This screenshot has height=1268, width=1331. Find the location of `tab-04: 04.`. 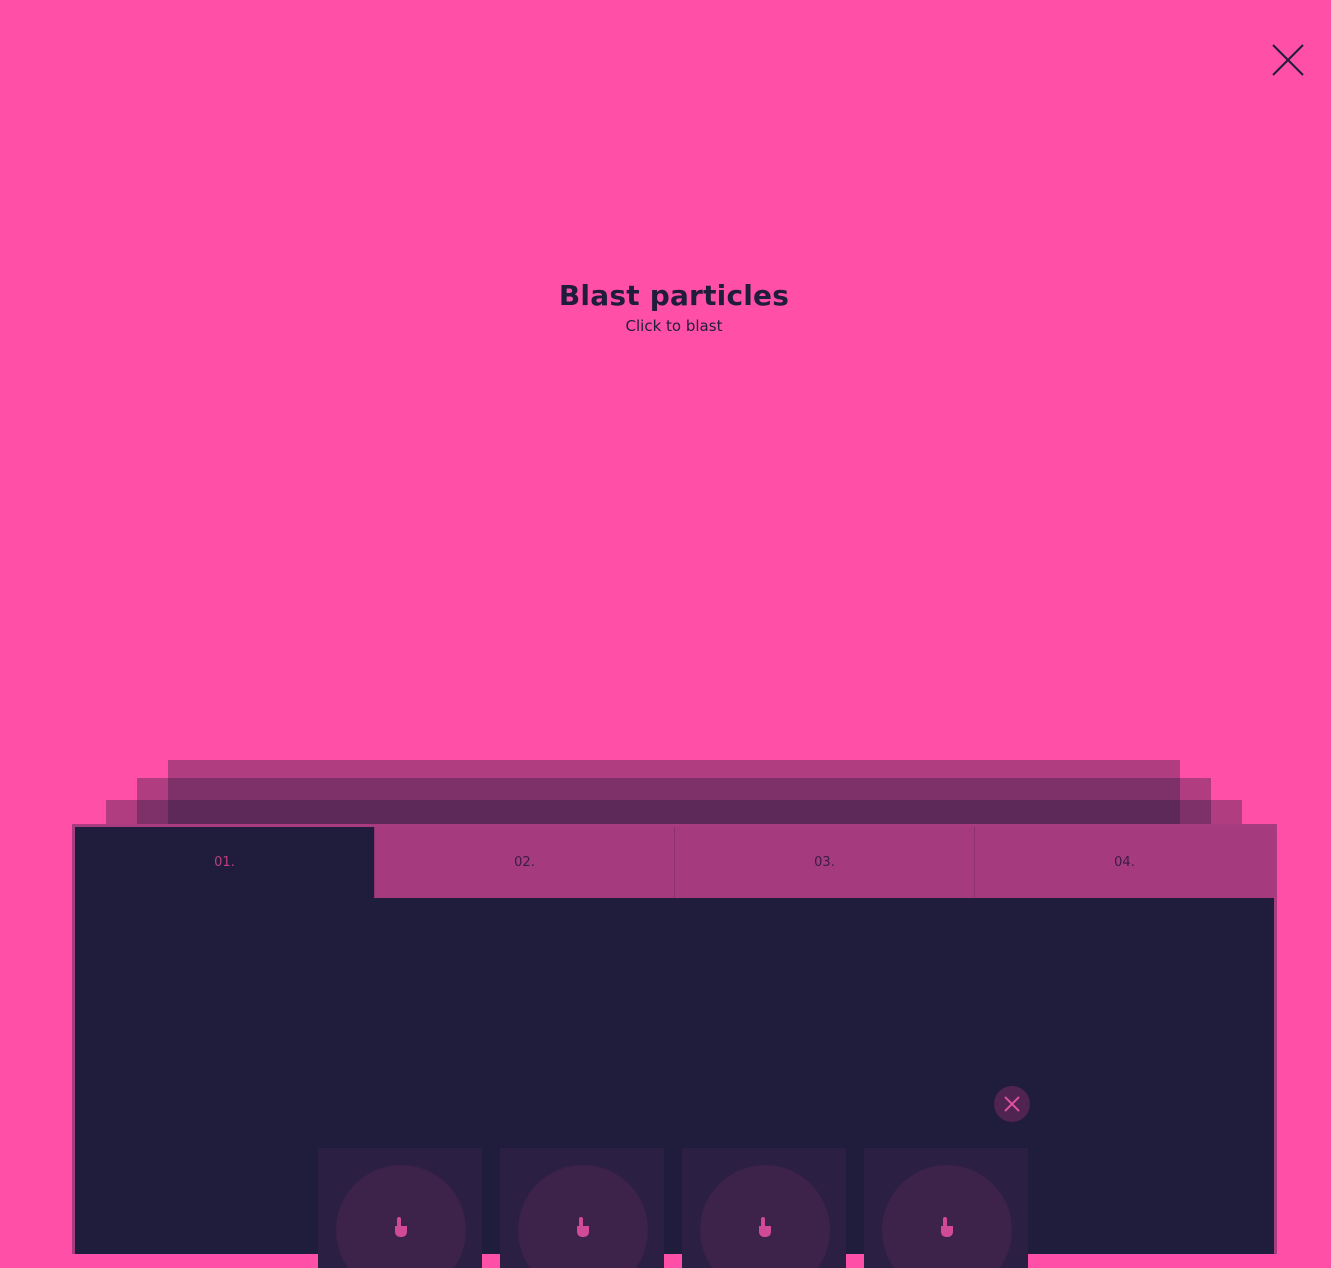

tab-04: 04. is located at coordinates (1124, 862).